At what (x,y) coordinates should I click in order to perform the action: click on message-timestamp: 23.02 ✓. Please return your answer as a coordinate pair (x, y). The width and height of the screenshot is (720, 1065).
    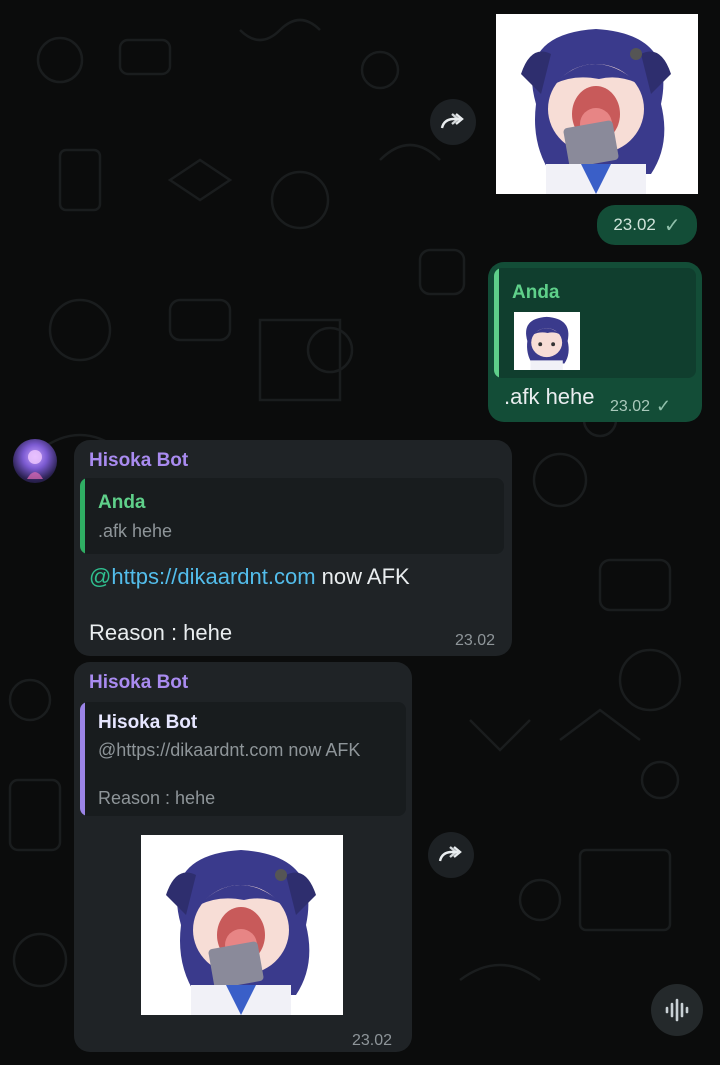
    Looking at the image, I should click on (647, 225).